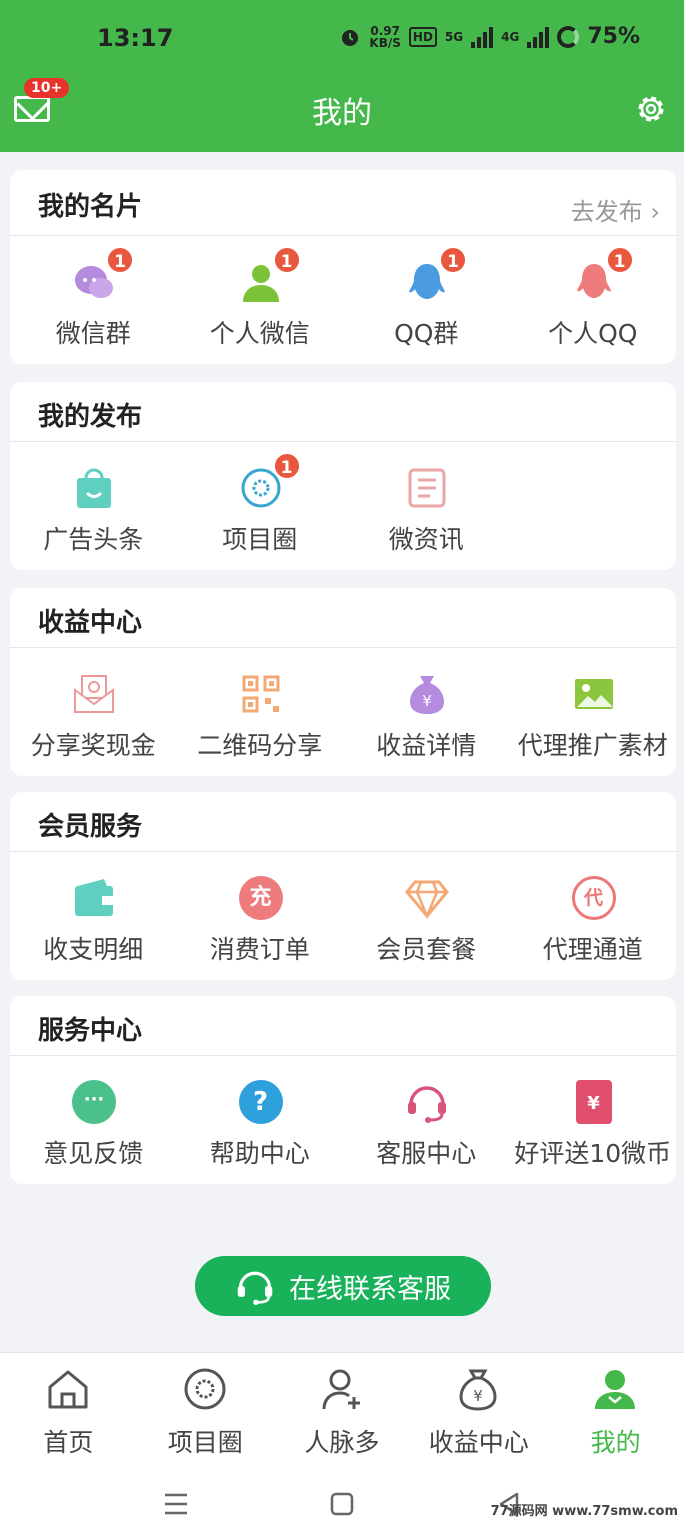 The width and height of the screenshot is (684, 1524). I want to click on document-icon, so click(427, 488).